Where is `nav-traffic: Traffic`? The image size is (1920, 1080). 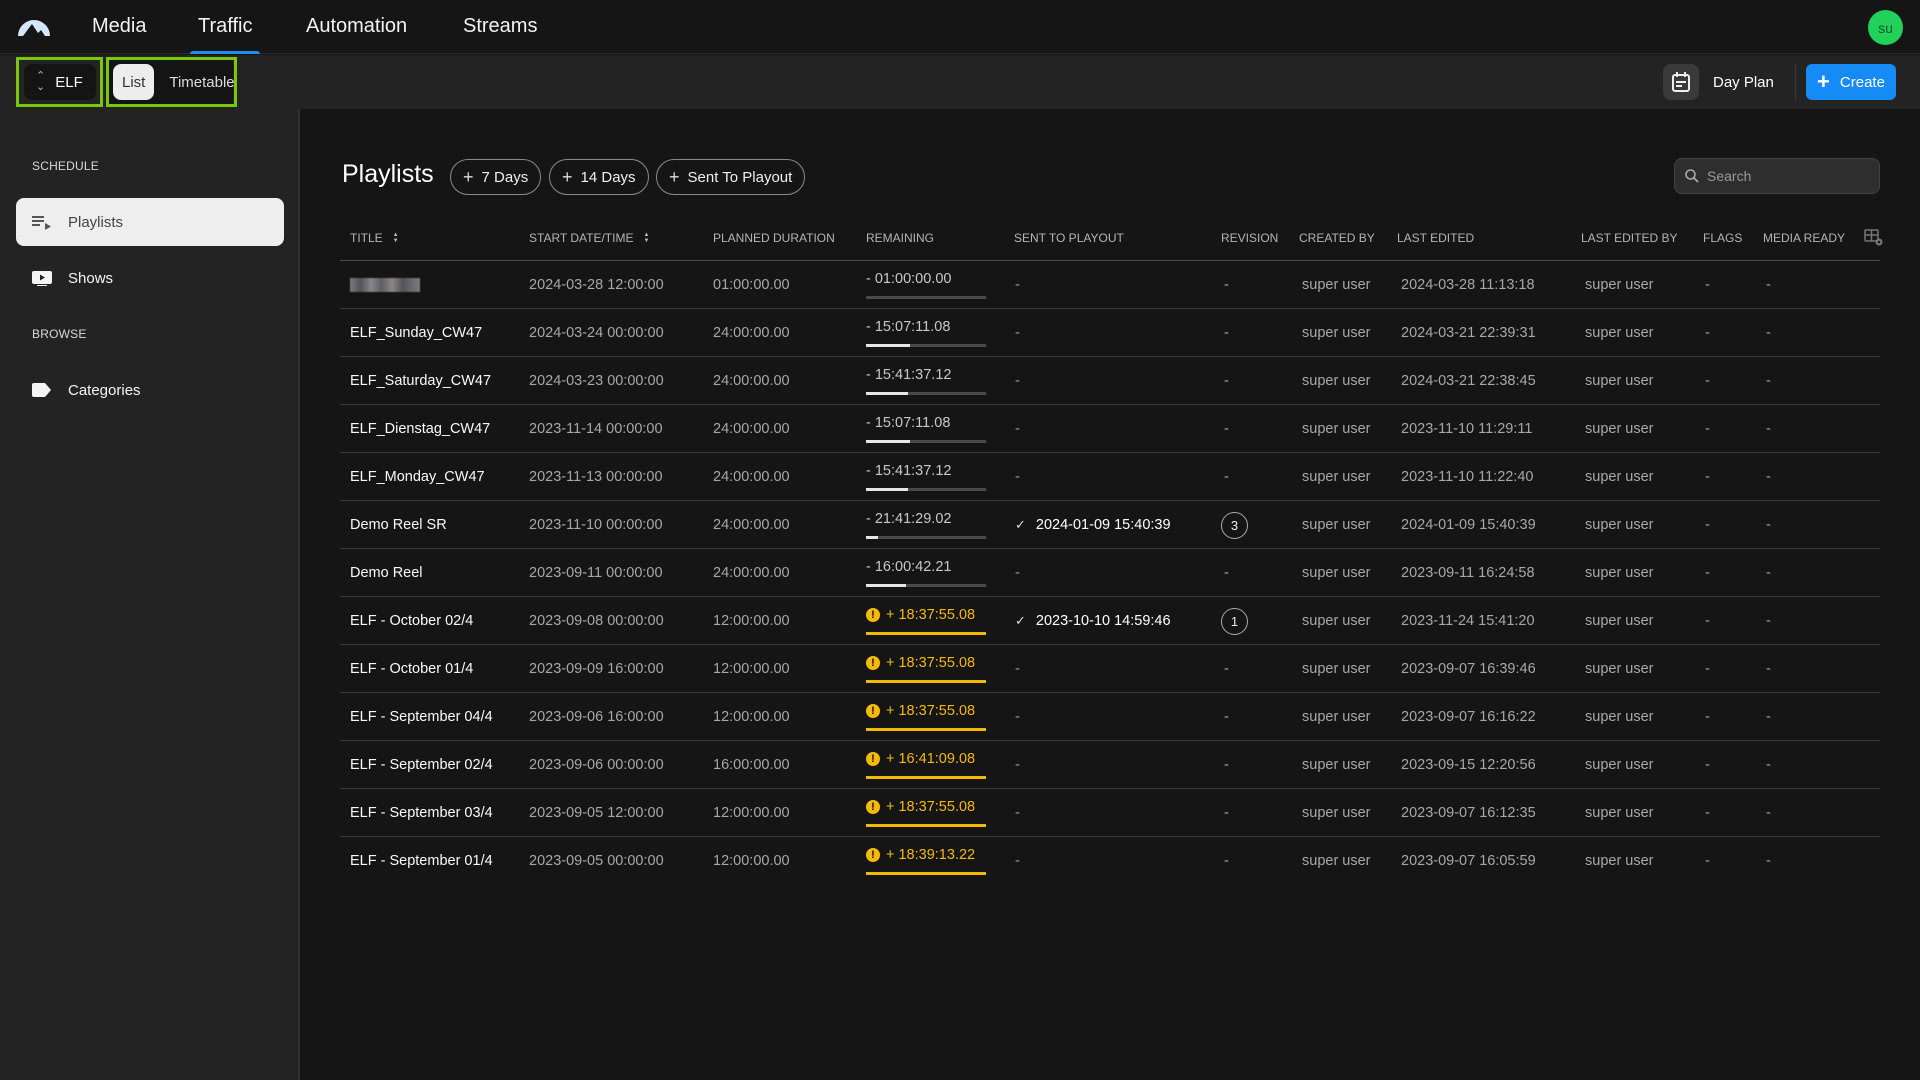
nav-traffic: Traffic is located at coordinates (225, 34).